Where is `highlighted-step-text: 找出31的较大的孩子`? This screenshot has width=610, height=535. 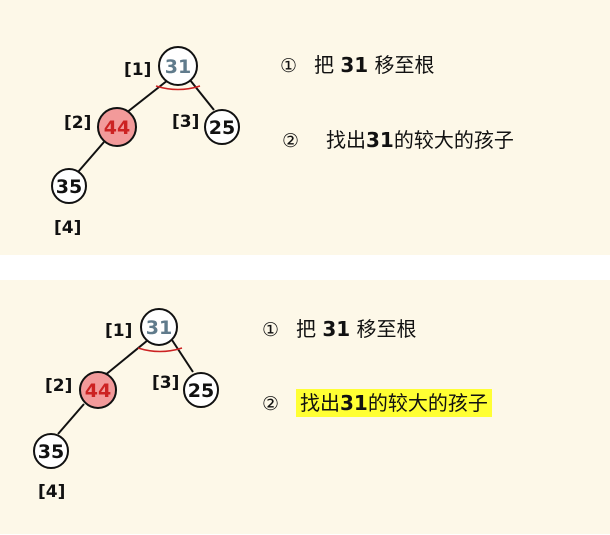 highlighted-step-text: 找出31的较大的孩子 is located at coordinates (394, 403).